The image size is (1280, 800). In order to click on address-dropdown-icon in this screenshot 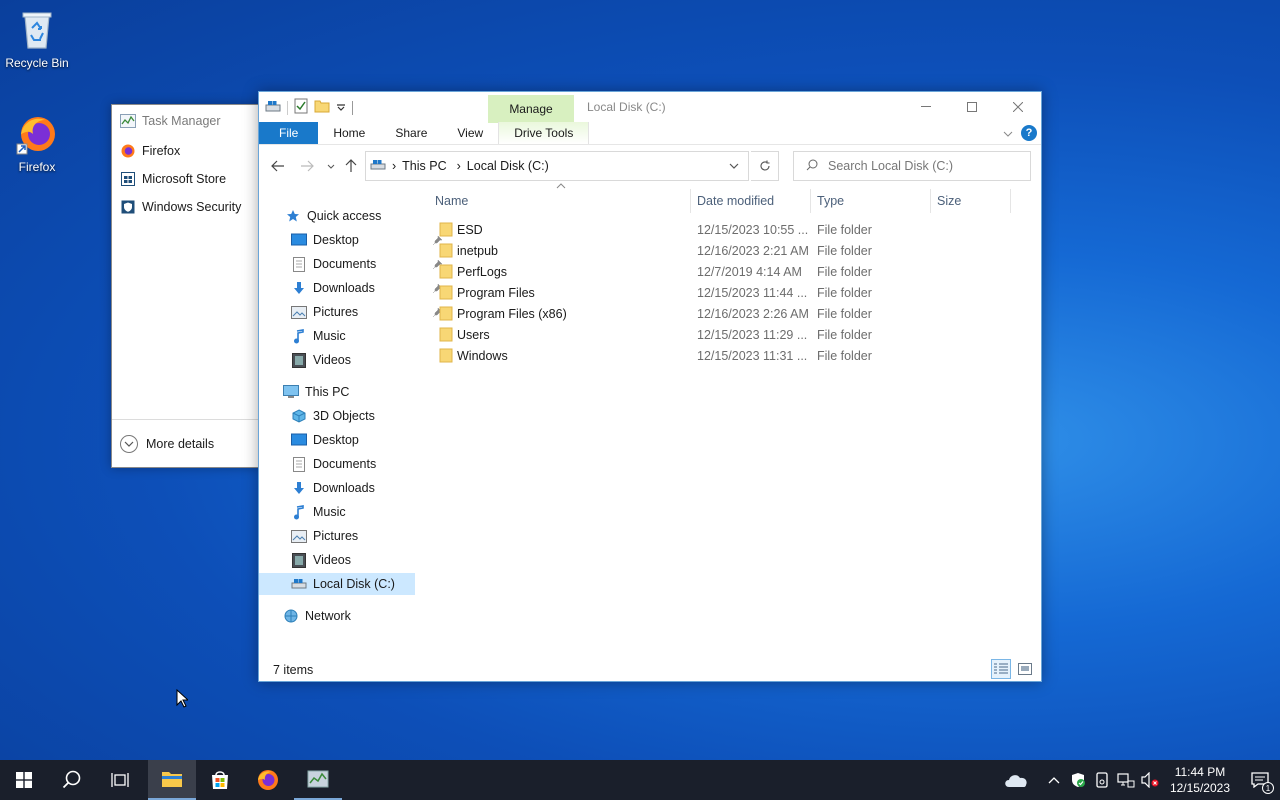, I will do `click(734, 166)`.